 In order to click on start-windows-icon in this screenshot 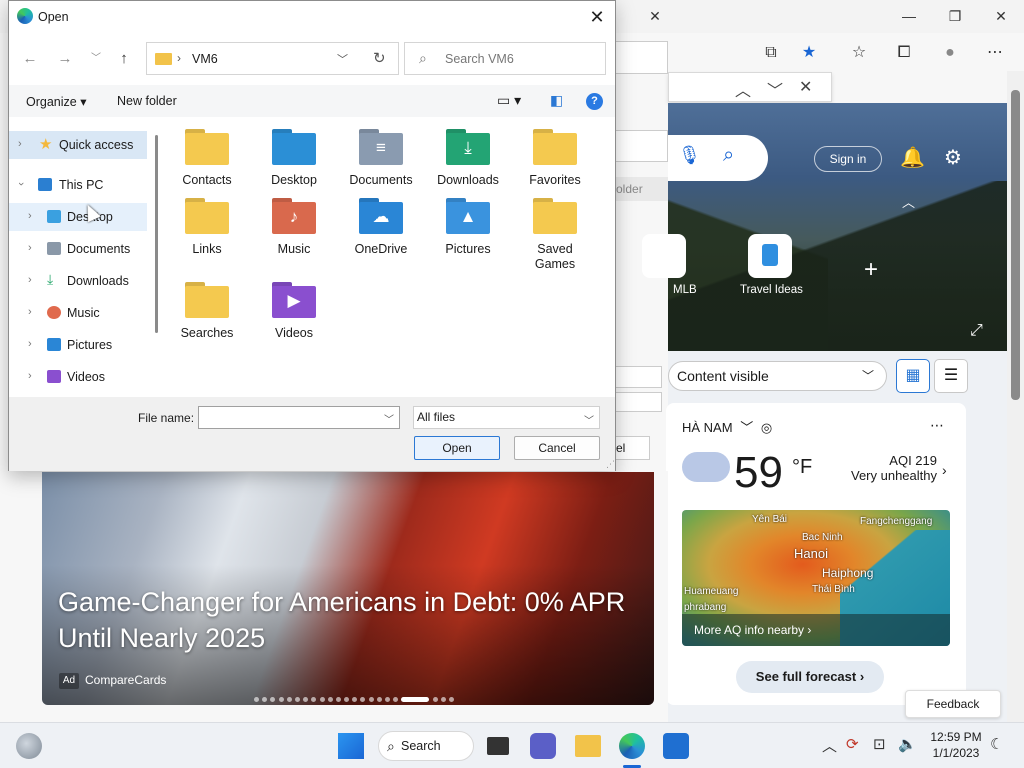, I will do `click(351, 746)`.